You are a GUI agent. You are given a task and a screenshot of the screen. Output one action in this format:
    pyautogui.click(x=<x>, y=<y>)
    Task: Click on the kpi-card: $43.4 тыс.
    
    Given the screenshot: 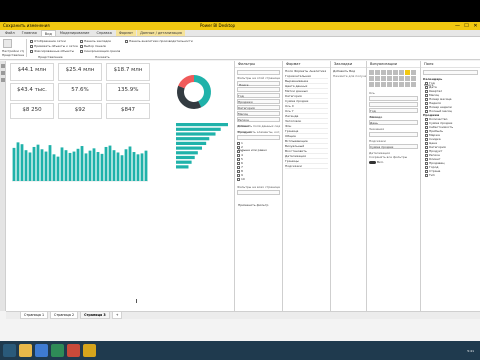 What is the action you would take?
    pyautogui.click(x=32, y=92)
    